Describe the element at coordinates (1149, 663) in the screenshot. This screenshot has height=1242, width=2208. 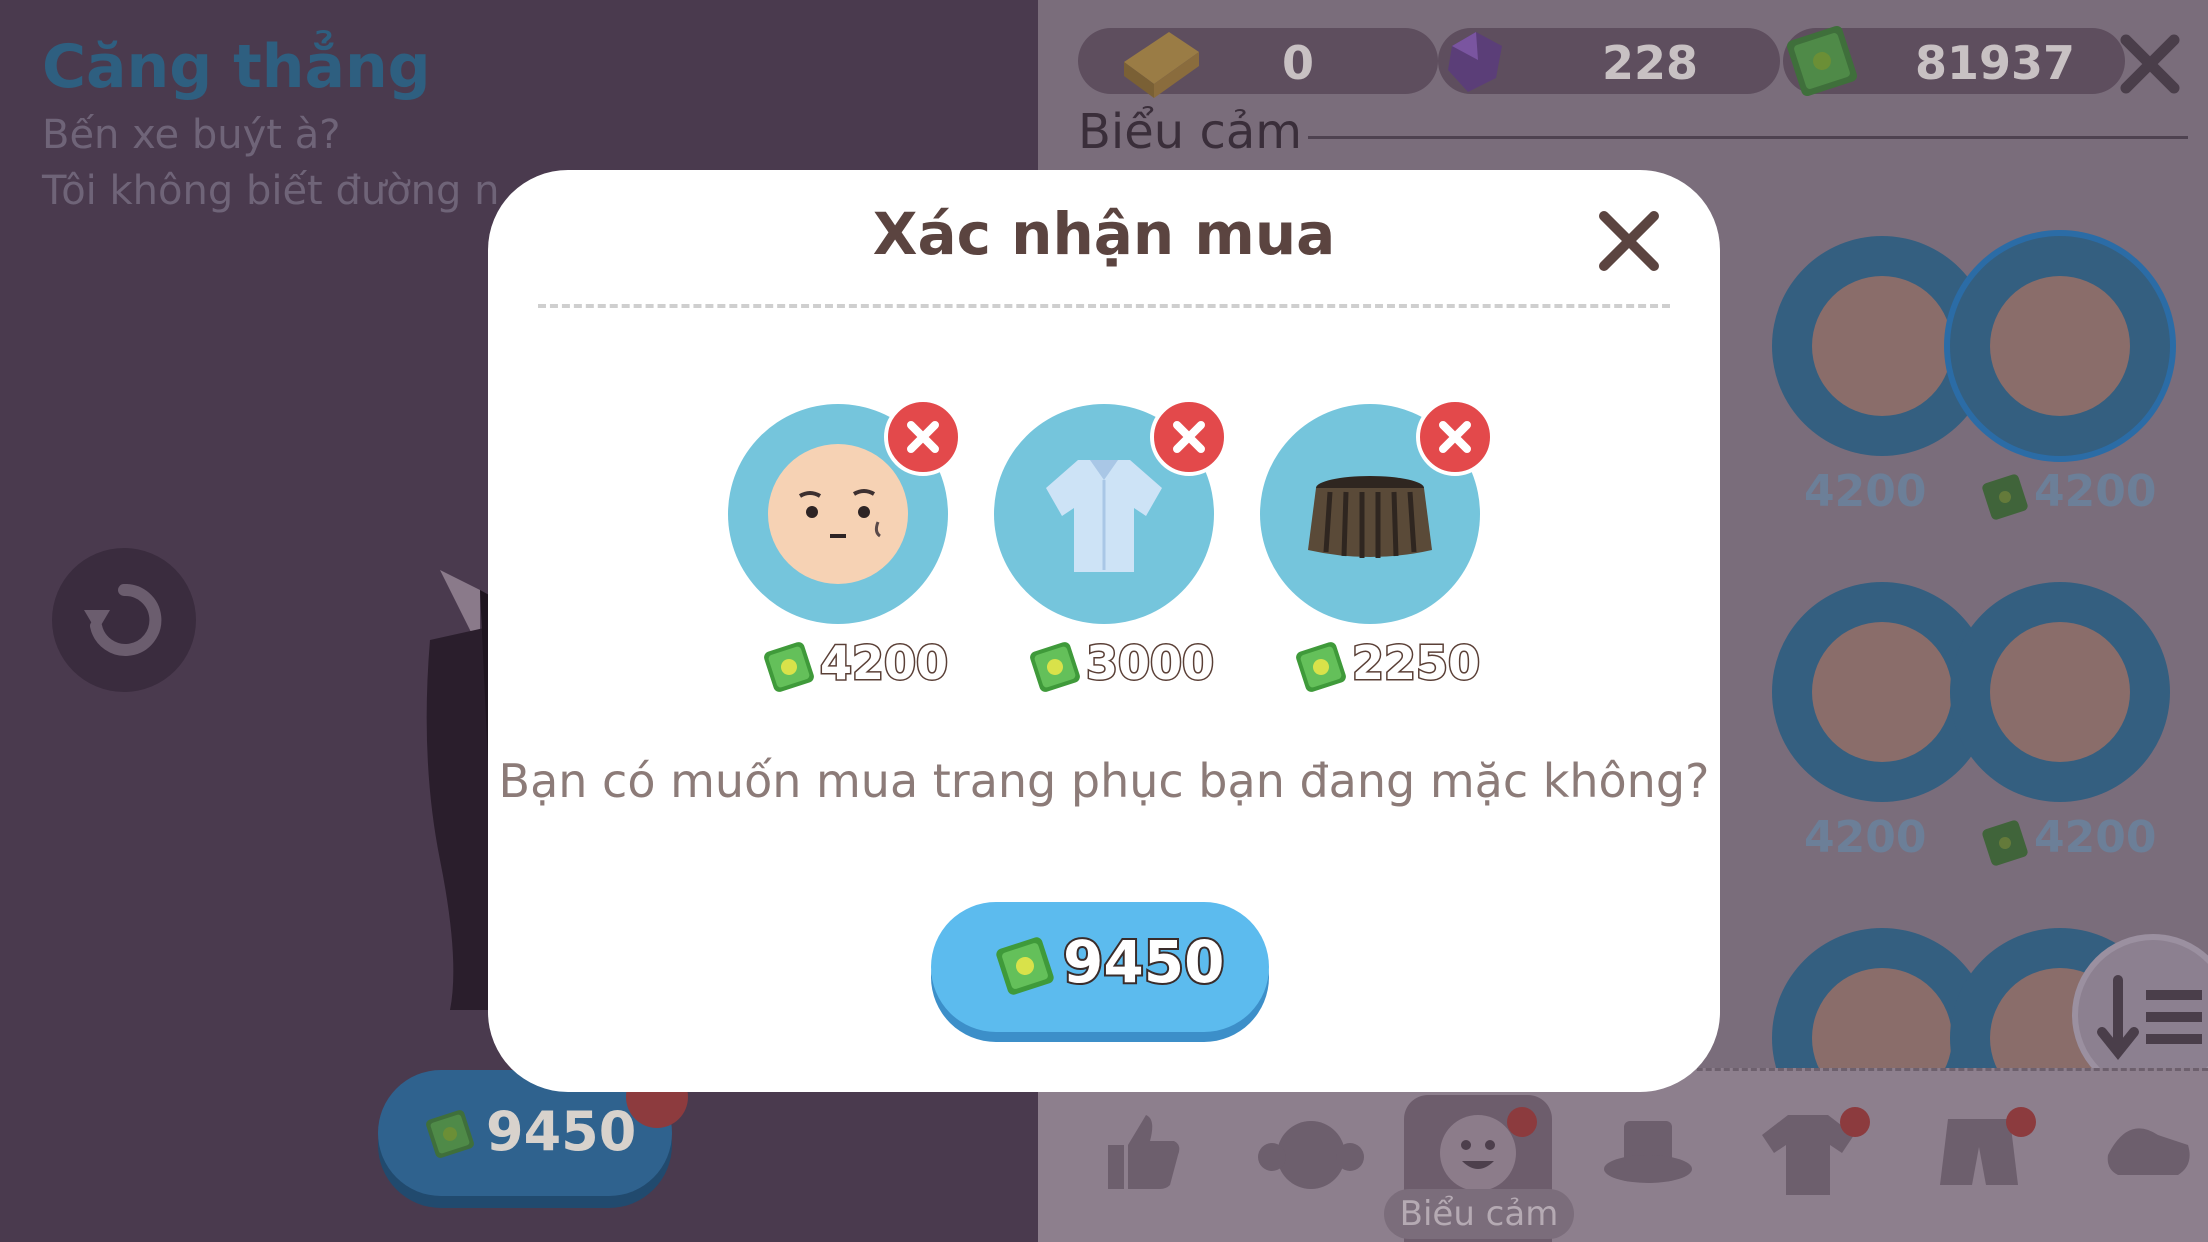
I see `cart-item-price-text: 3000` at that location.